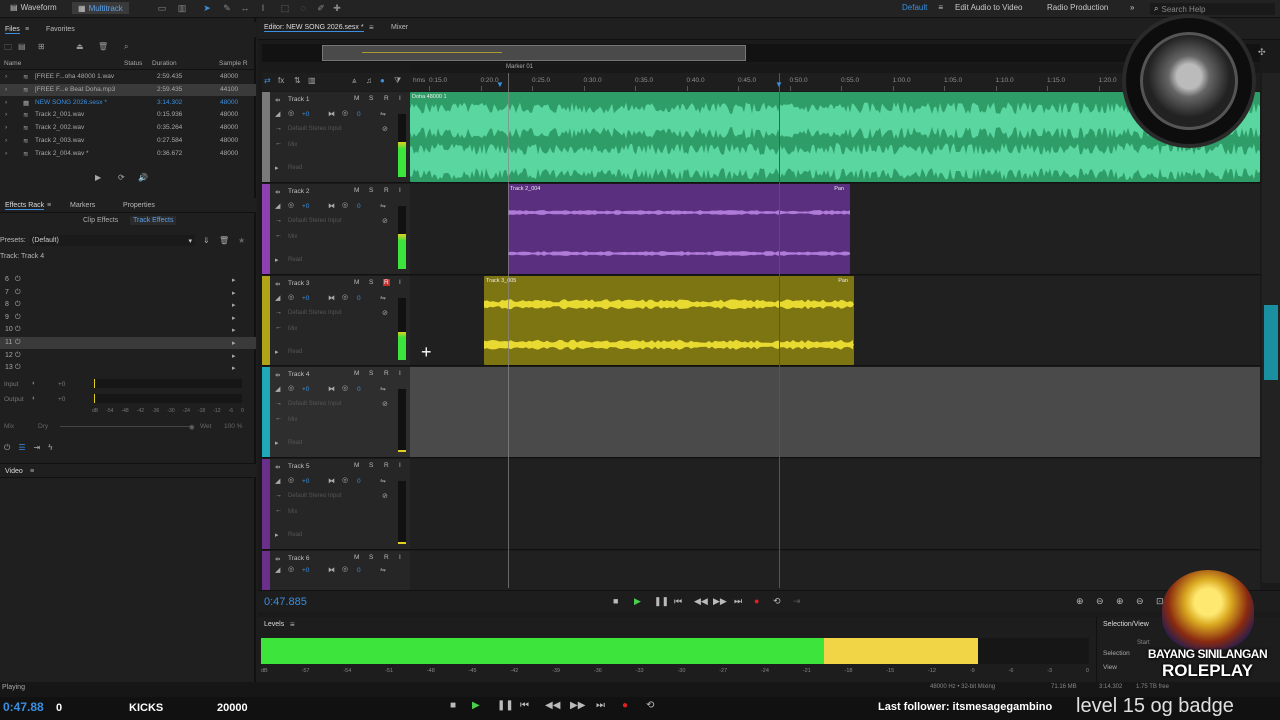 This screenshot has width=1280, height=720. I want to click on insert-icon: ⊞, so click(41, 46).